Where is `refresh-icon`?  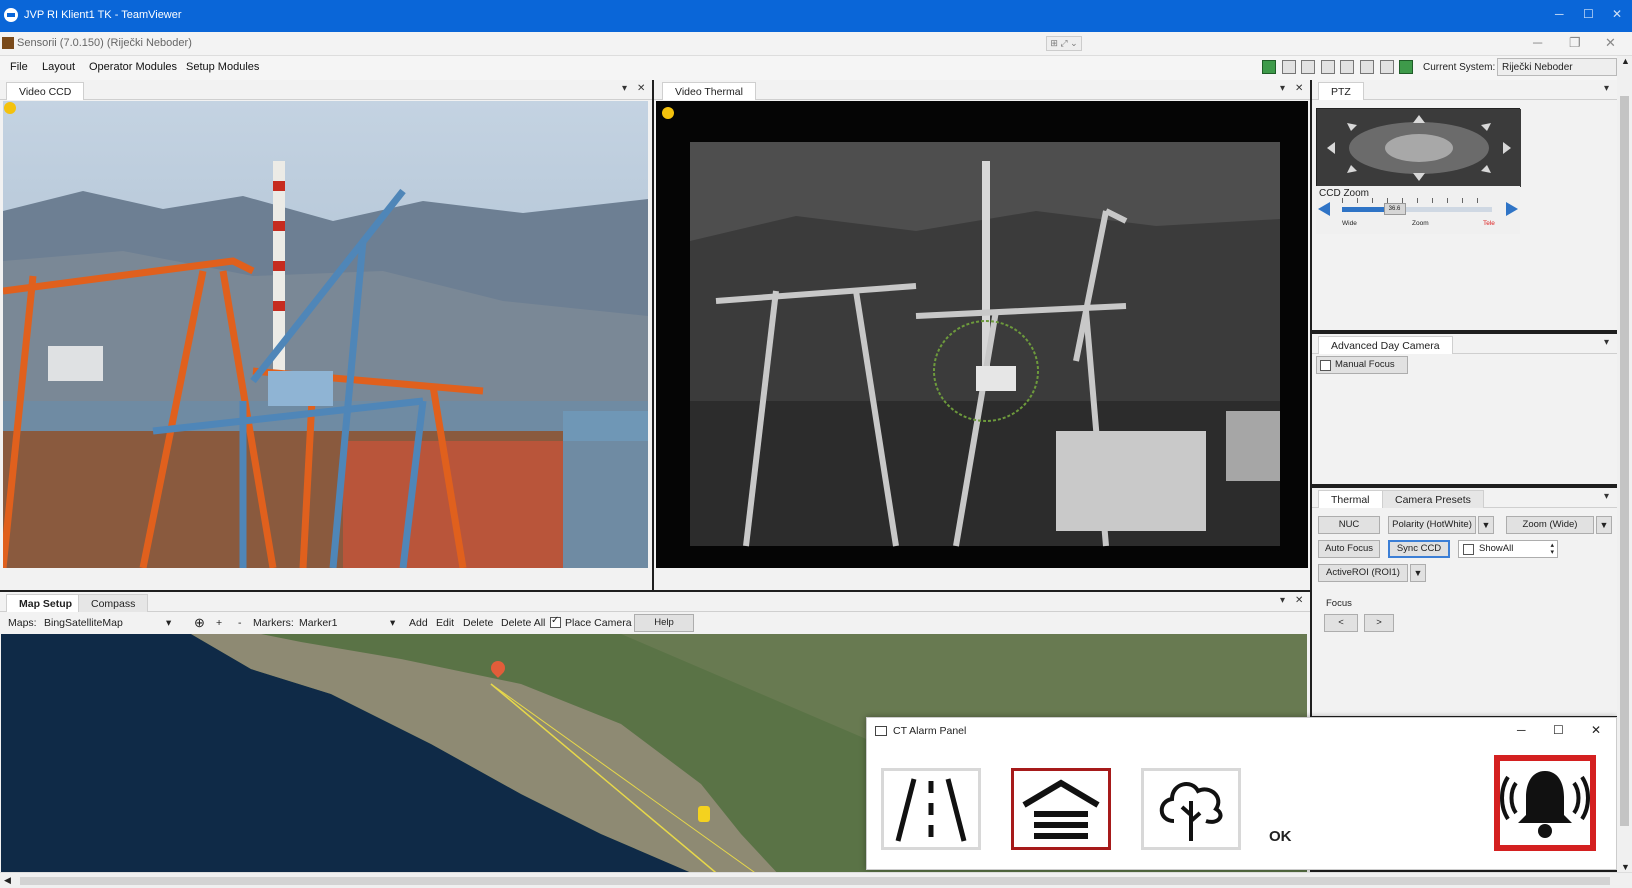
refresh-icon is located at coordinates (1269, 67).